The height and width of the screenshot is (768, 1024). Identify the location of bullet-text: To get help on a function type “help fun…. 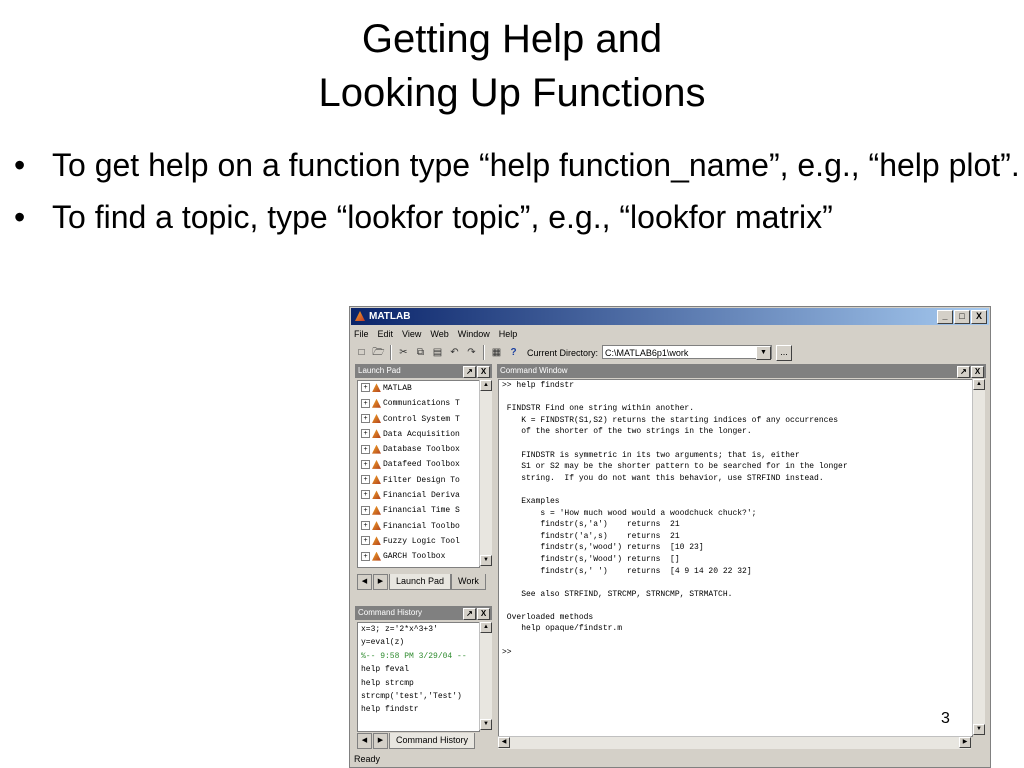
(536, 165).